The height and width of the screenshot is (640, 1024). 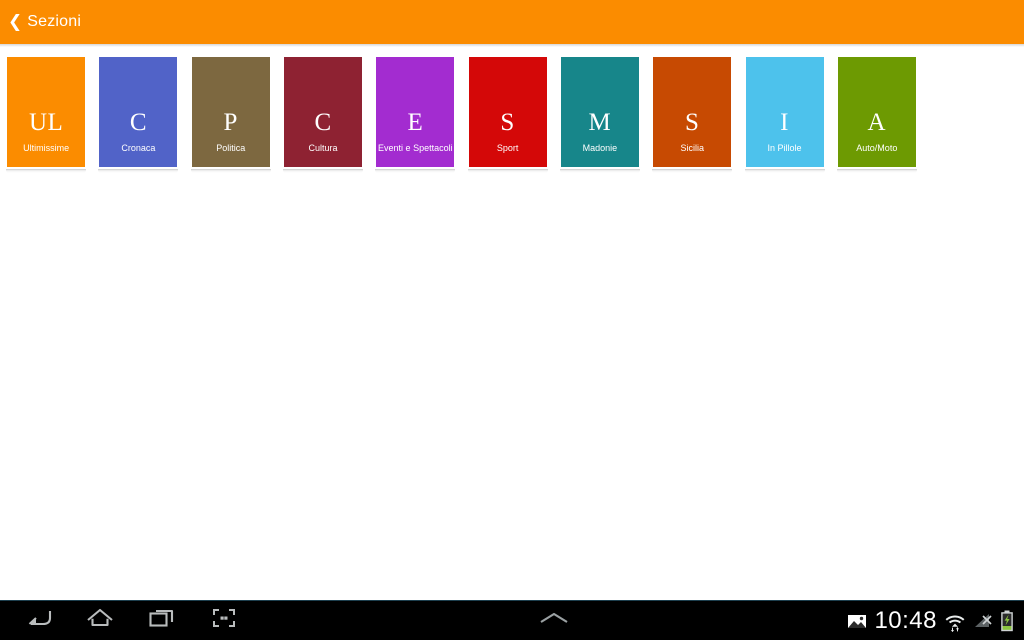 I want to click on back-chevron-icon: ❮, so click(x=15, y=22).